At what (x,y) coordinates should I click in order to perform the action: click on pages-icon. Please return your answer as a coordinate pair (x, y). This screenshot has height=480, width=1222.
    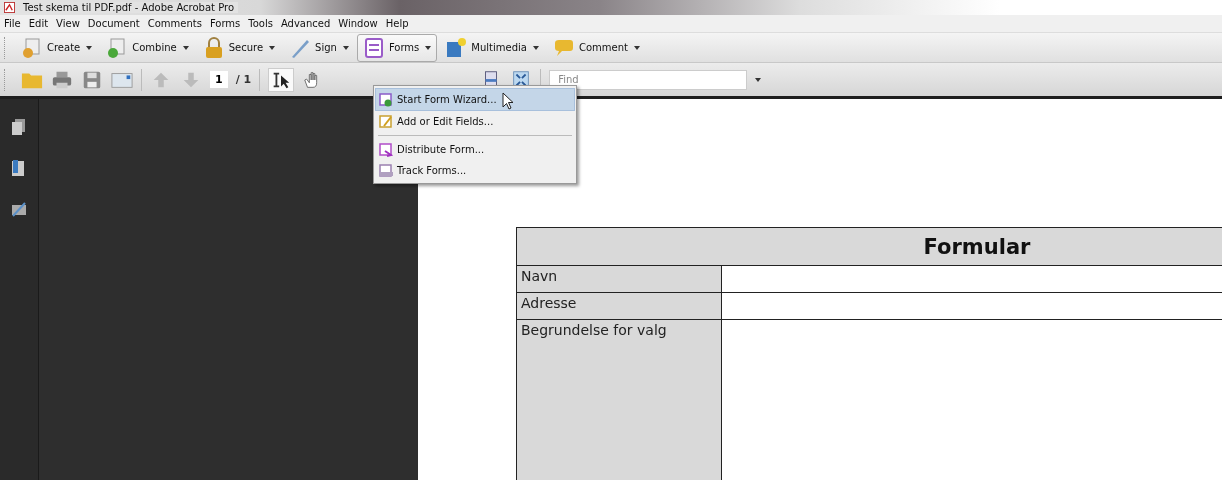
    Looking at the image, I should click on (19, 127).